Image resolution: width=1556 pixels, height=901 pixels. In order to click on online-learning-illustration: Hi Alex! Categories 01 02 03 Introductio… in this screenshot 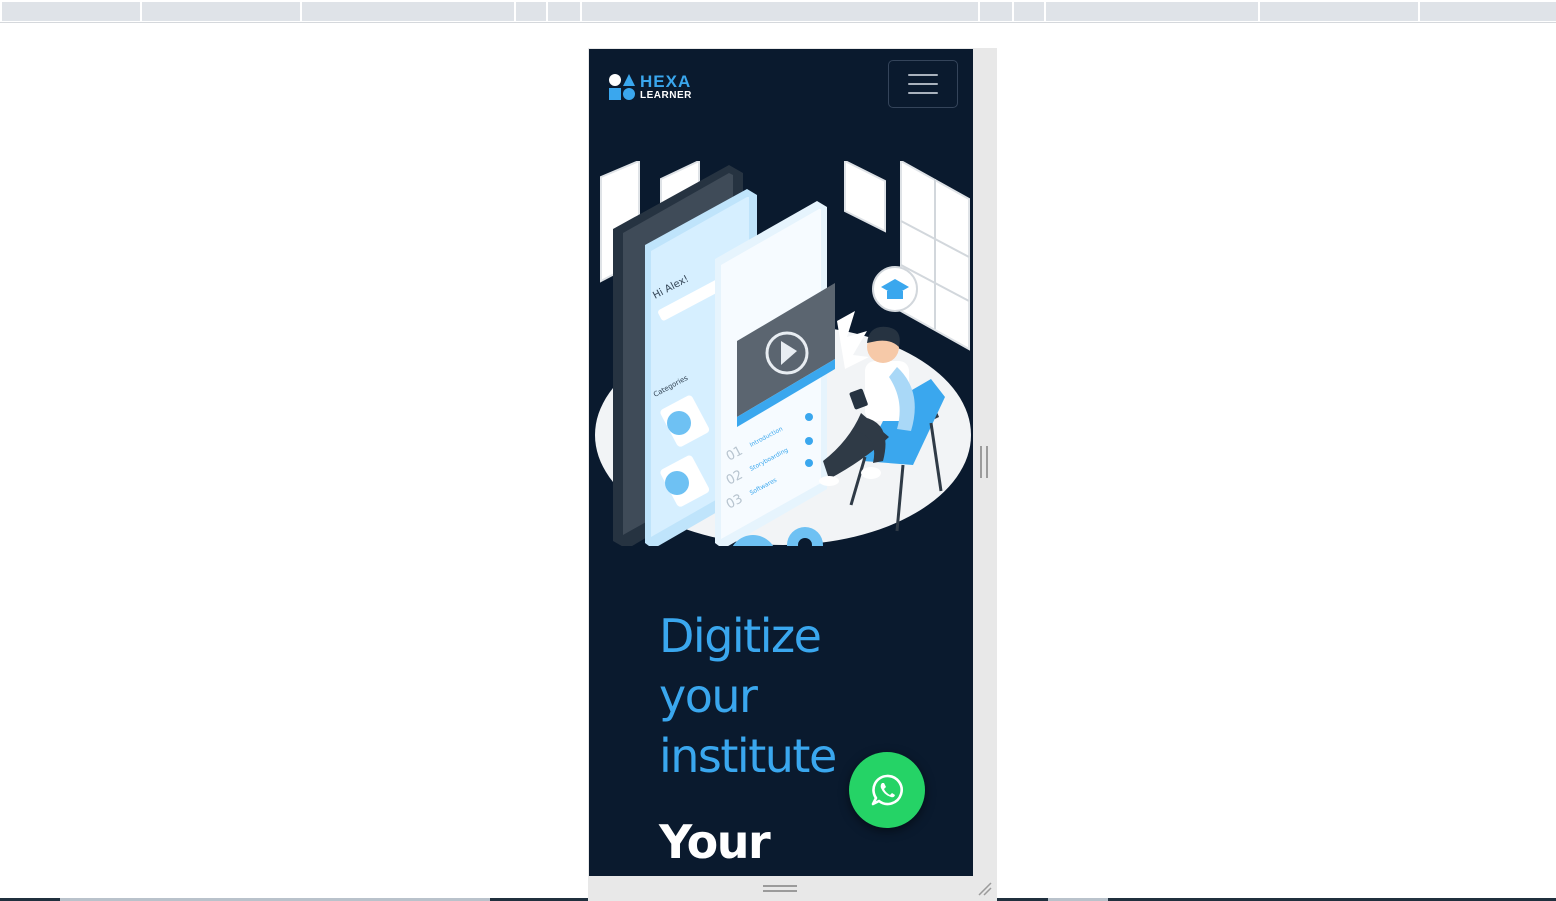, I will do `click(782, 371)`.